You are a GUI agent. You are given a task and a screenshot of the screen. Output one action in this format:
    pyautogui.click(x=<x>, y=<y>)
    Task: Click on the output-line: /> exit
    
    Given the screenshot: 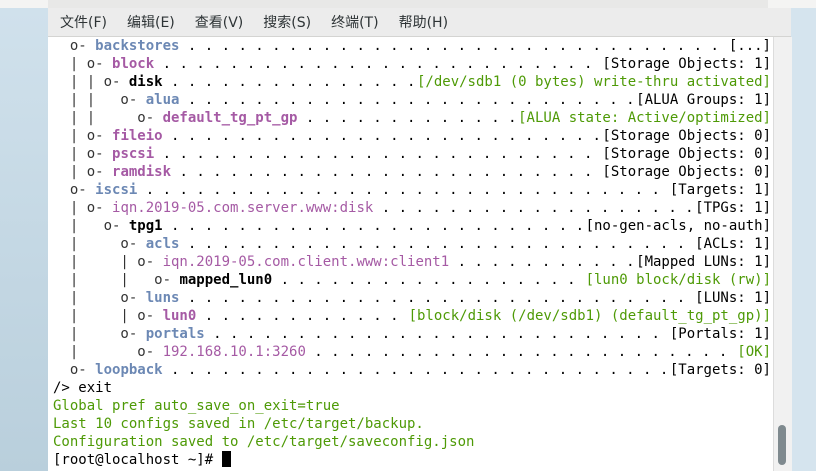 What is the action you would take?
    pyautogui.click(x=83, y=388)
    